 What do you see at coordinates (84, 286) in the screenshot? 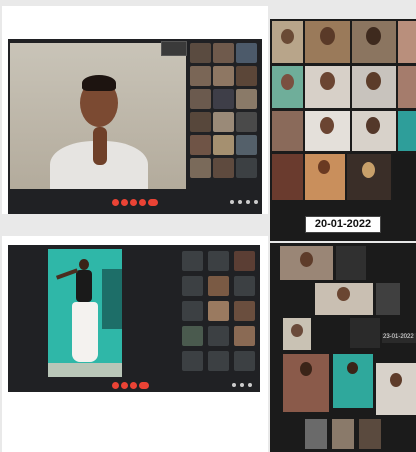
I see `dancer-torso` at bounding box center [84, 286].